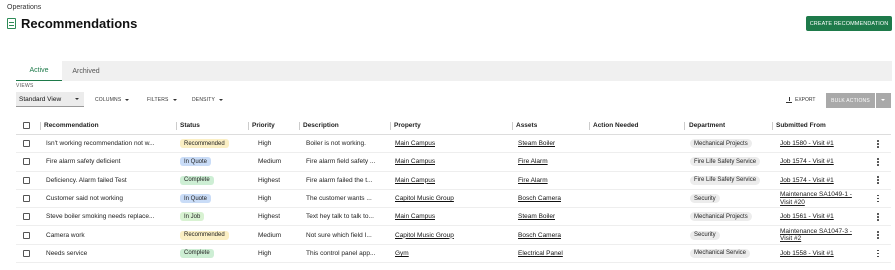 The height and width of the screenshot is (270, 895). Describe the element at coordinates (192, 216) in the screenshot. I see `status-cell: In Job` at that location.